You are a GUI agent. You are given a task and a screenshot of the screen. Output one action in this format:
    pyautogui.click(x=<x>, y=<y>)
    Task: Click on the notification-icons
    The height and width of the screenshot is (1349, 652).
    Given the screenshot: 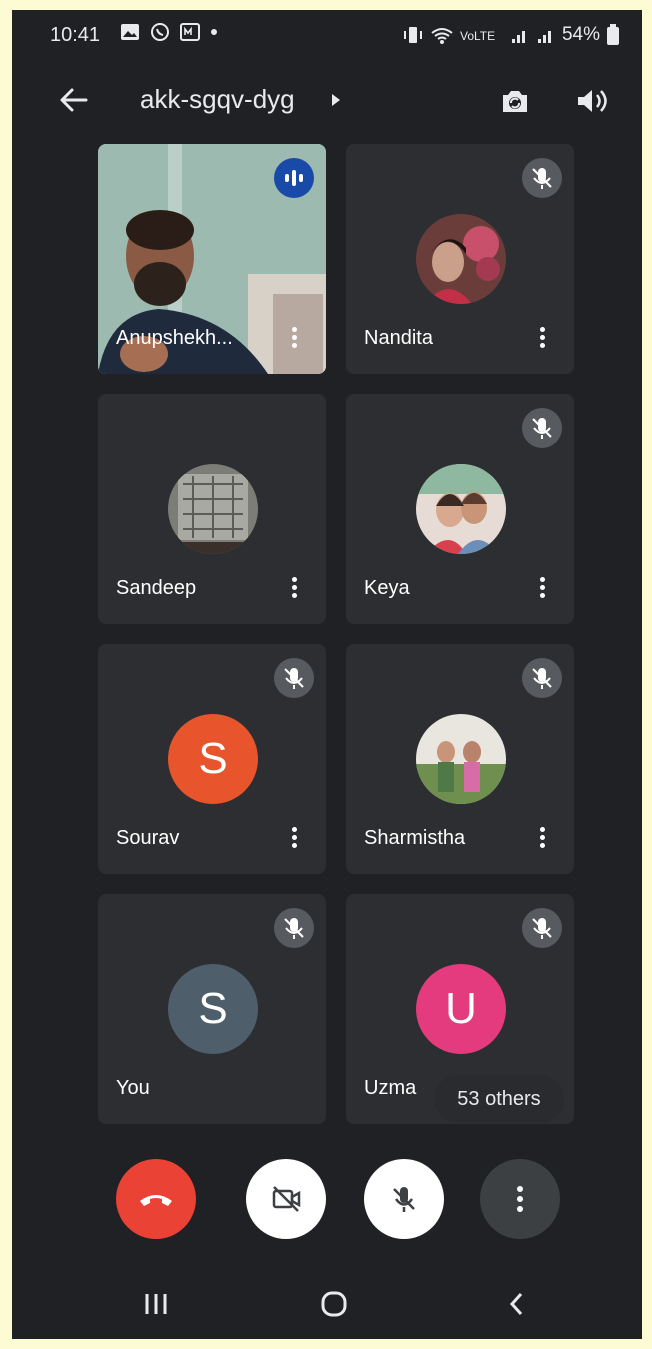 What is the action you would take?
    pyautogui.click(x=169, y=32)
    